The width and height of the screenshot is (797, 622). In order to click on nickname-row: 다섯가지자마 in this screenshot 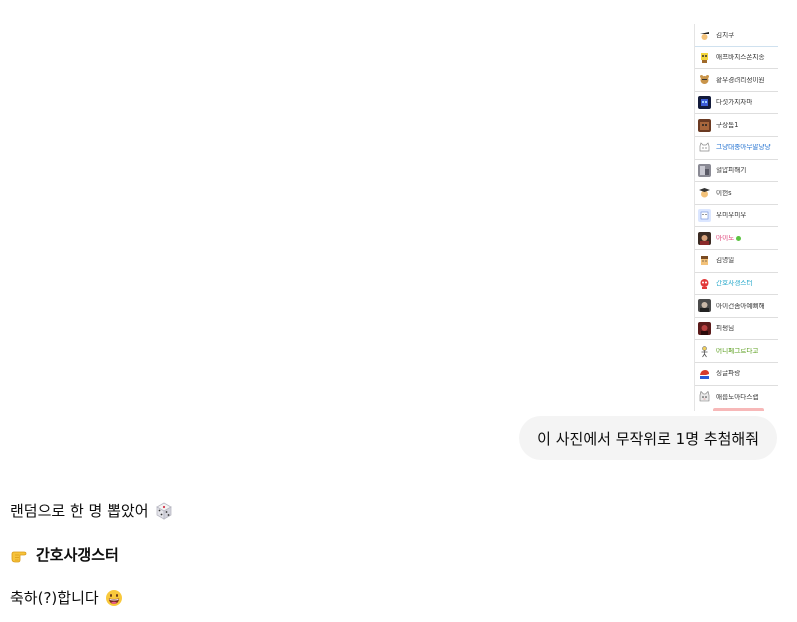, I will do `click(736, 103)`.